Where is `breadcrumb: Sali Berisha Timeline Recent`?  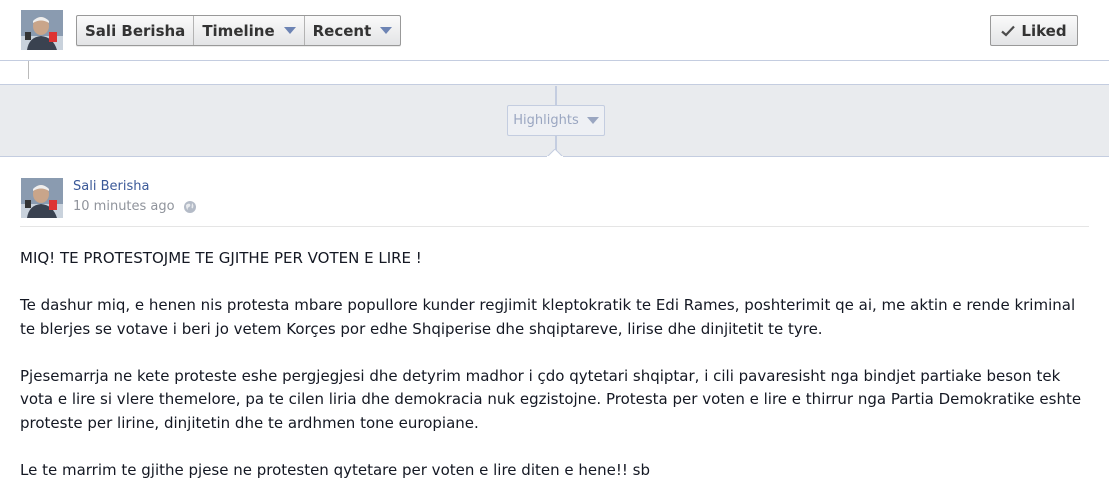
breadcrumb: Sali Berisha Timeline Recent is located at coordinates (239, 30).